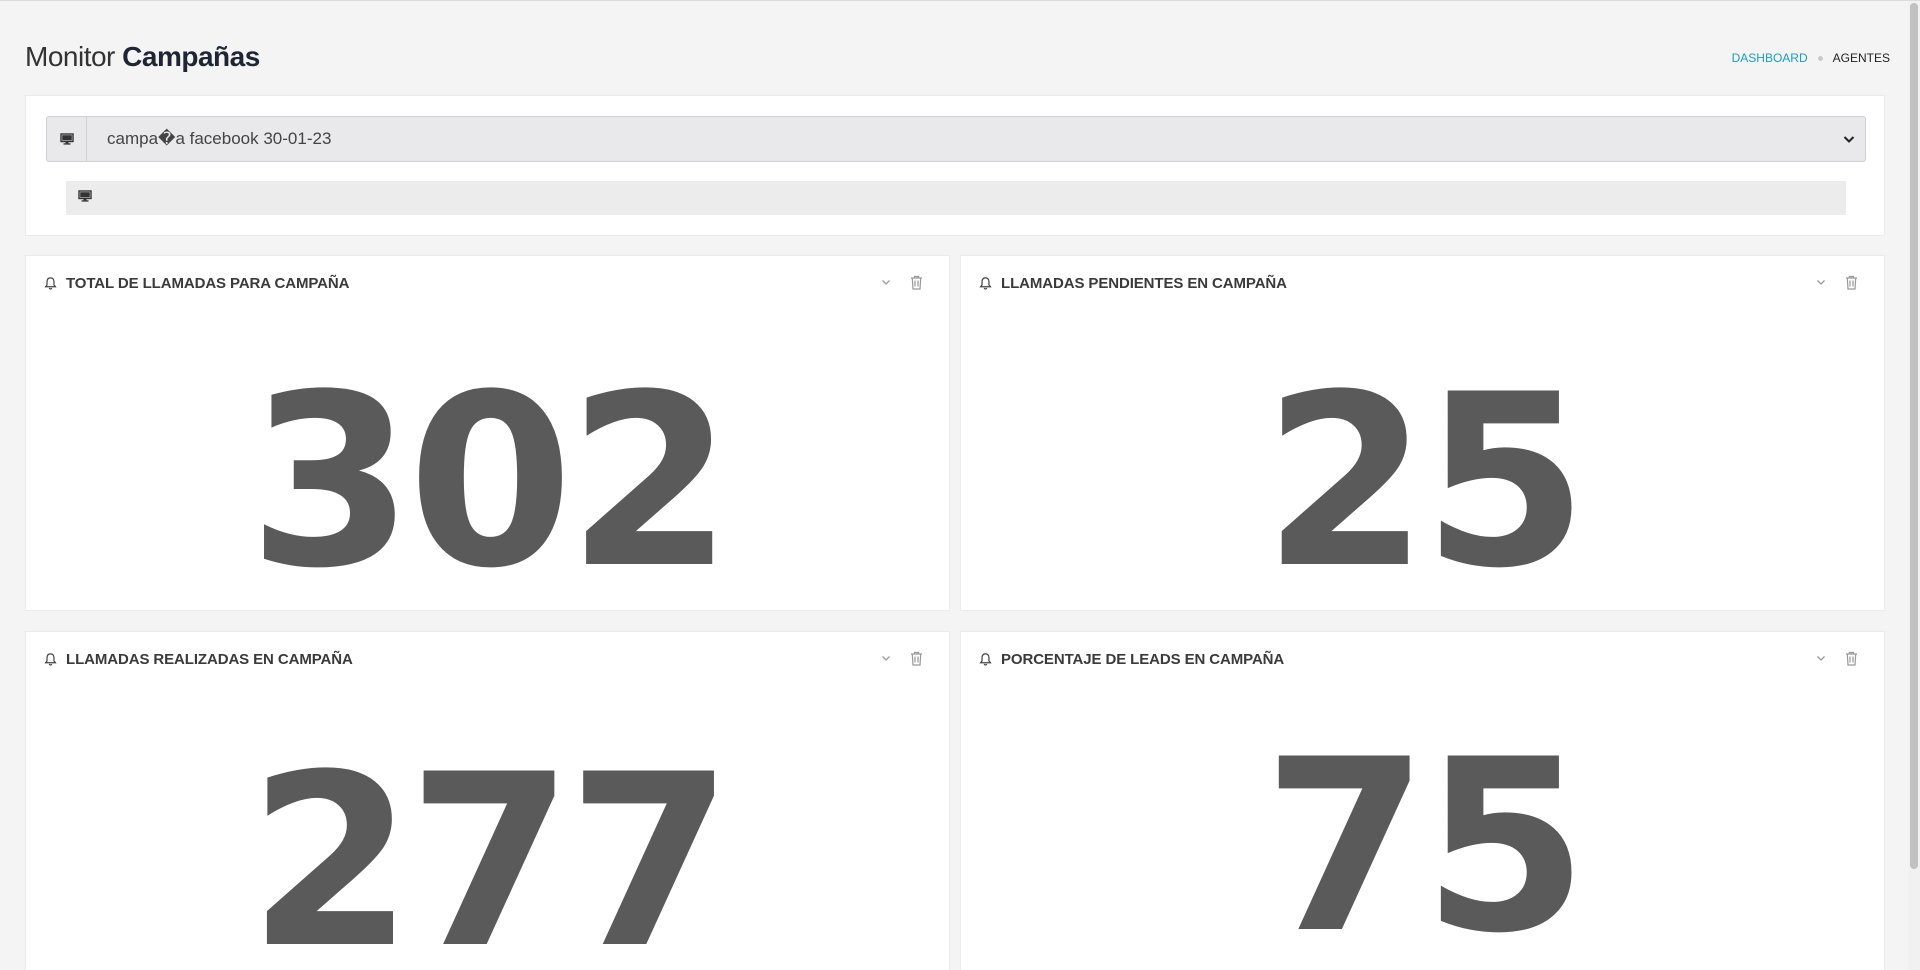 Image resolution: width=1920 pixels, height=970 pixels. I want to click on campaign-select-value: campa�a facebook 30-01-23, so click(219, 138).